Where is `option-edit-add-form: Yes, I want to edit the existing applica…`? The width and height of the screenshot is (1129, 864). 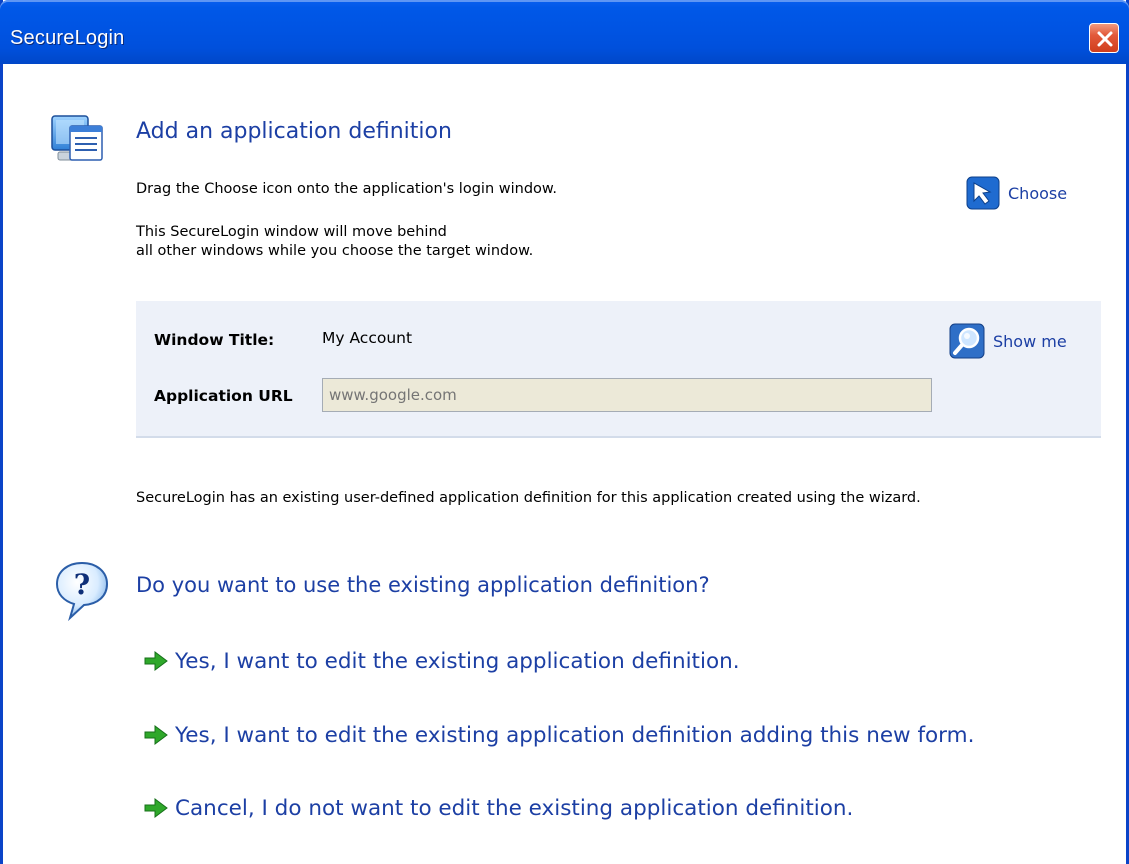
option-edit-add-form: Yes, I want to edit the existing applica… is located at coordinates (558, 735).